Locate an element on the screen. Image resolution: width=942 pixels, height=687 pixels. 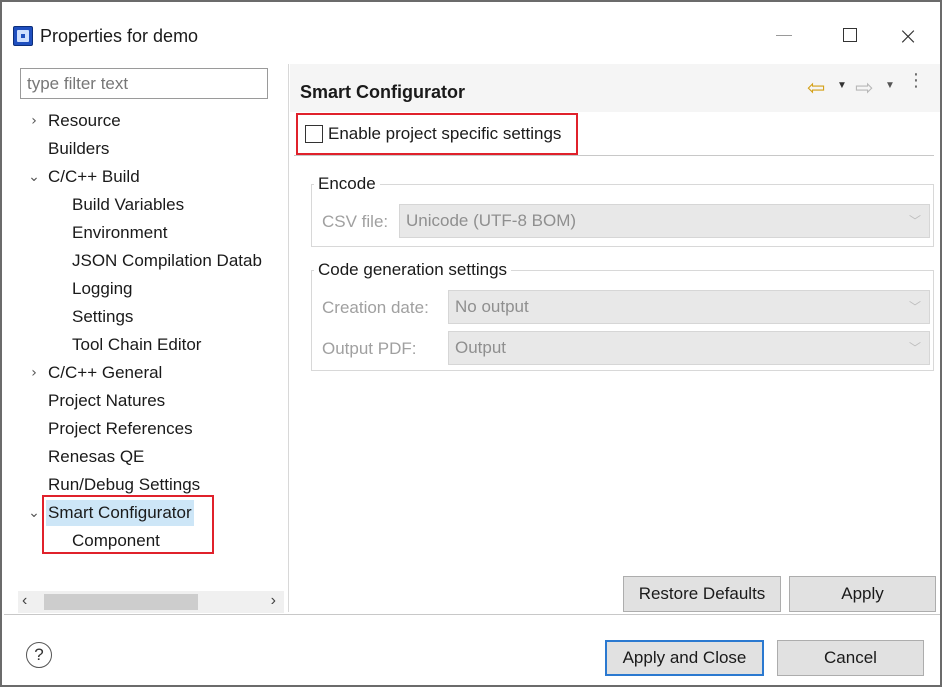
tree-item-logging: Logging is located at coordinates (102, 289).